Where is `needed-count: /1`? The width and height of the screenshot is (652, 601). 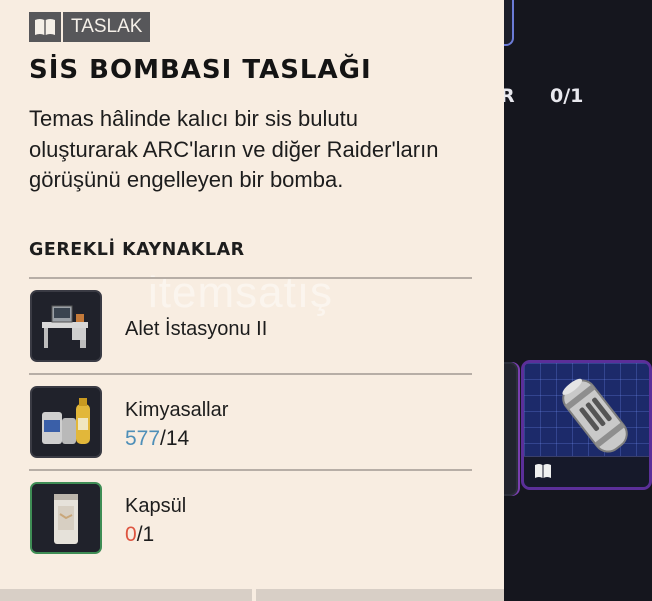 needed-count: /1 is located at coordinates (145, 534).